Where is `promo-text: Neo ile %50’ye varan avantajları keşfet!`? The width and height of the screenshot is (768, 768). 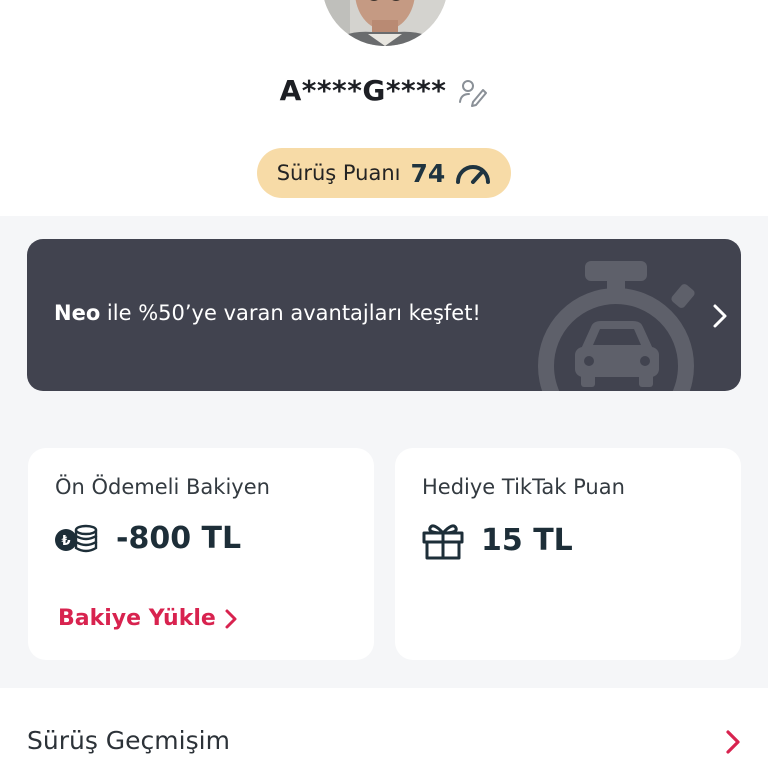 promo-text: Neo ile %50’ye varan avantajları keşfet! is located at coordinates (267, 313).